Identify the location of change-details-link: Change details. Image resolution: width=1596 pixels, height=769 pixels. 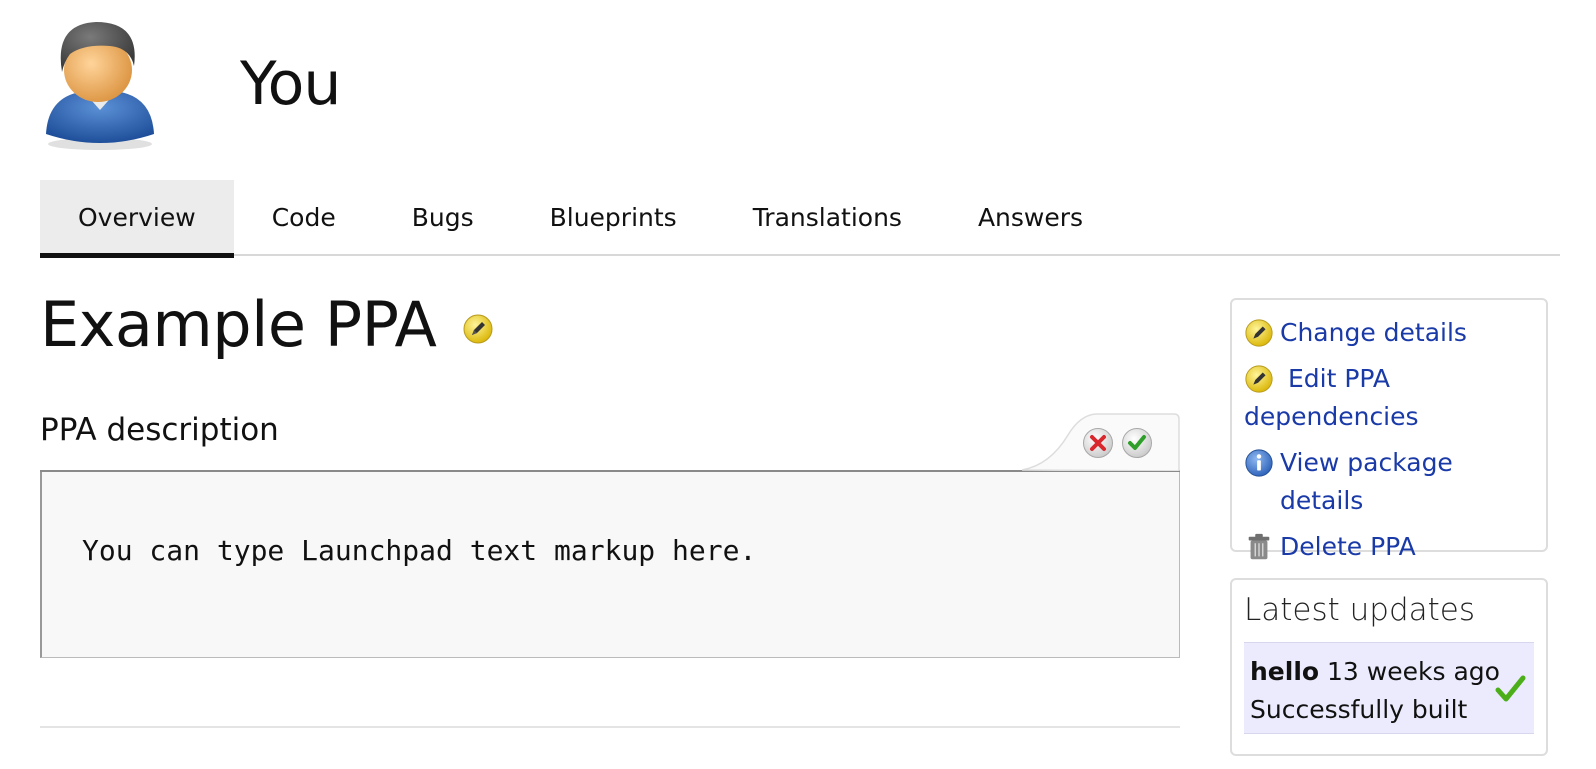
(1389, 333).